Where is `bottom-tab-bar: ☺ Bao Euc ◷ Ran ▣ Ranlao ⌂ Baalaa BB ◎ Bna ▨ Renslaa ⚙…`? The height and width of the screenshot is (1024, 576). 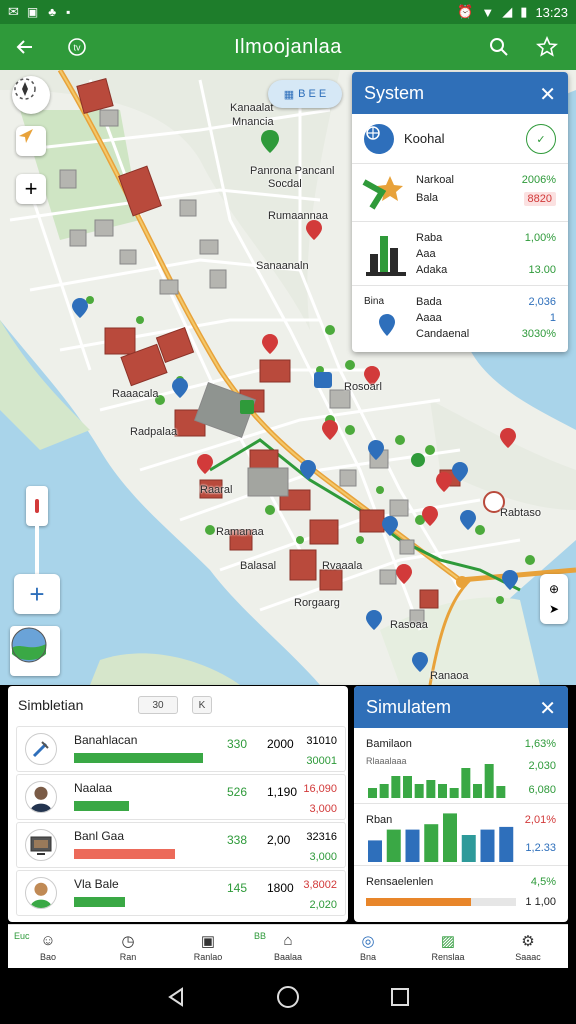
bottom-tab-bar: ☺ Bao Euc ◷ Ran ▣ Ranlao ⌂ Baalaa BB ◎ Bna ▨ Renslaa ⚙… is located at coordinates (288, 946).